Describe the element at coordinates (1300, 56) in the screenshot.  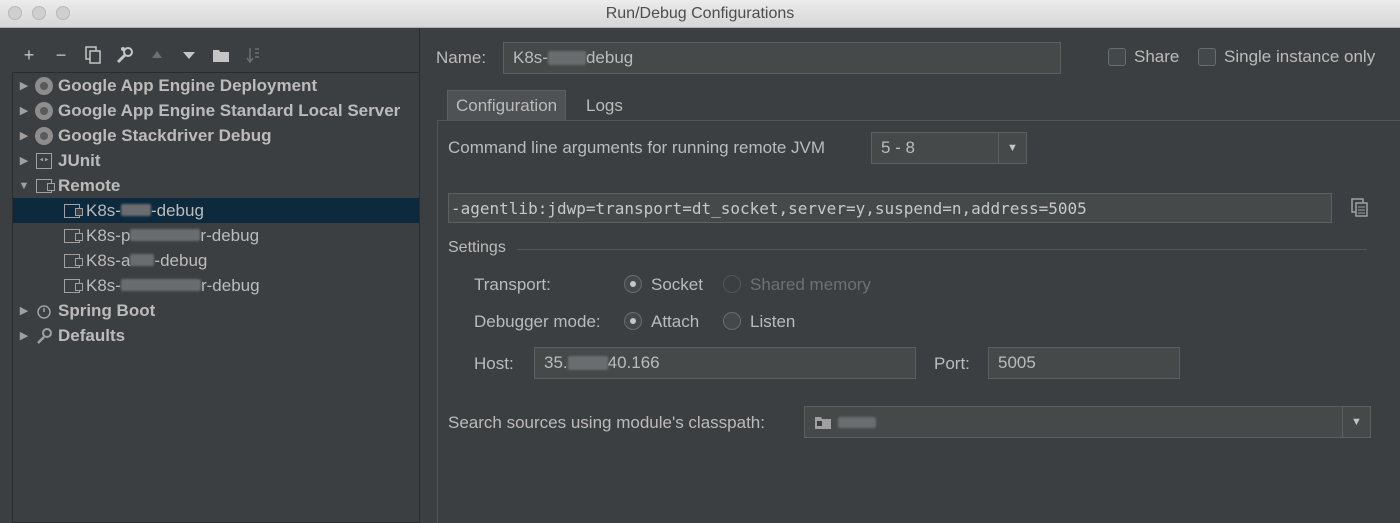
I see `single-instance-label: Single instance only` at that location.